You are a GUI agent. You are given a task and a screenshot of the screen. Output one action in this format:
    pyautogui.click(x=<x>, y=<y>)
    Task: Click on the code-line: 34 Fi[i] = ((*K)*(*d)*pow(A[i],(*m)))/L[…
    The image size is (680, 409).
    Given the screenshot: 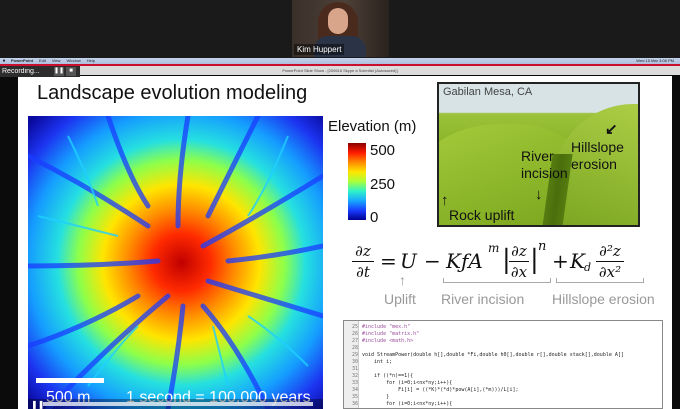 What is the action you would take?
    pyautogui.click(x=431, y=390)
    